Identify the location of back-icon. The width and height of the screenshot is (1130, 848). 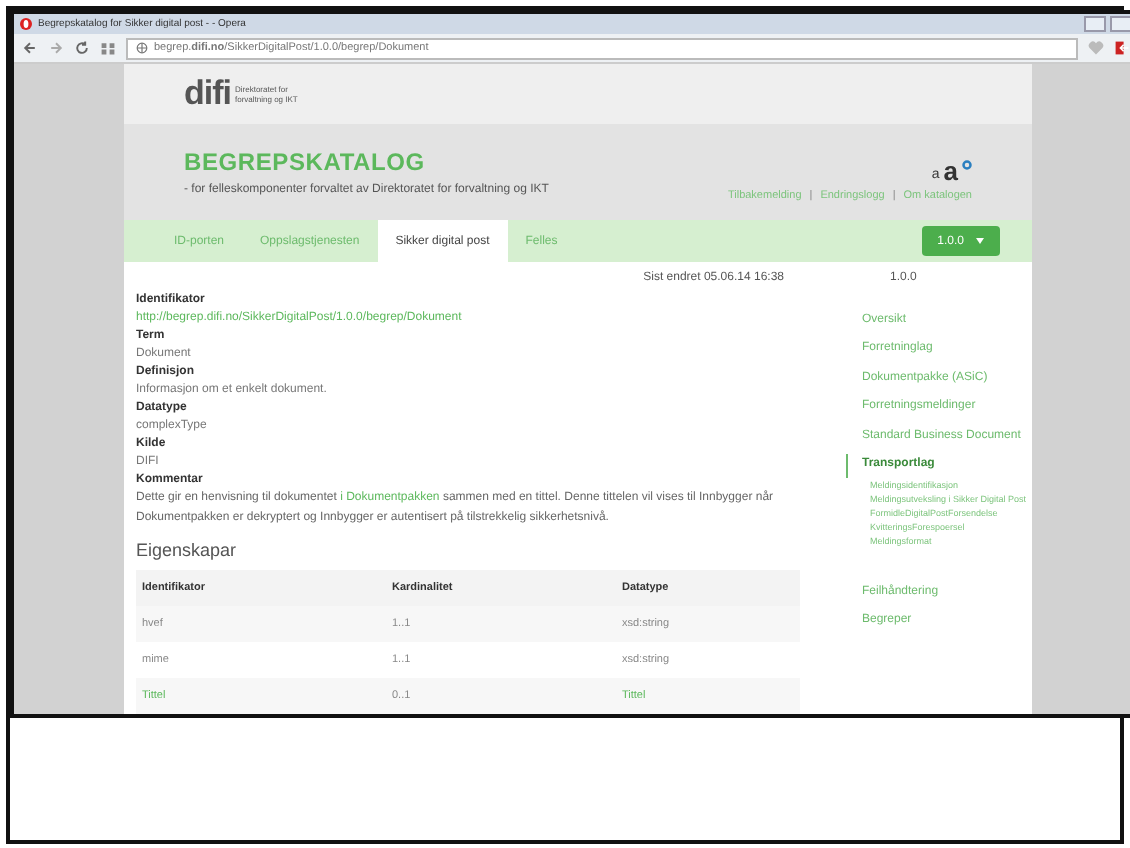
(30, 48).